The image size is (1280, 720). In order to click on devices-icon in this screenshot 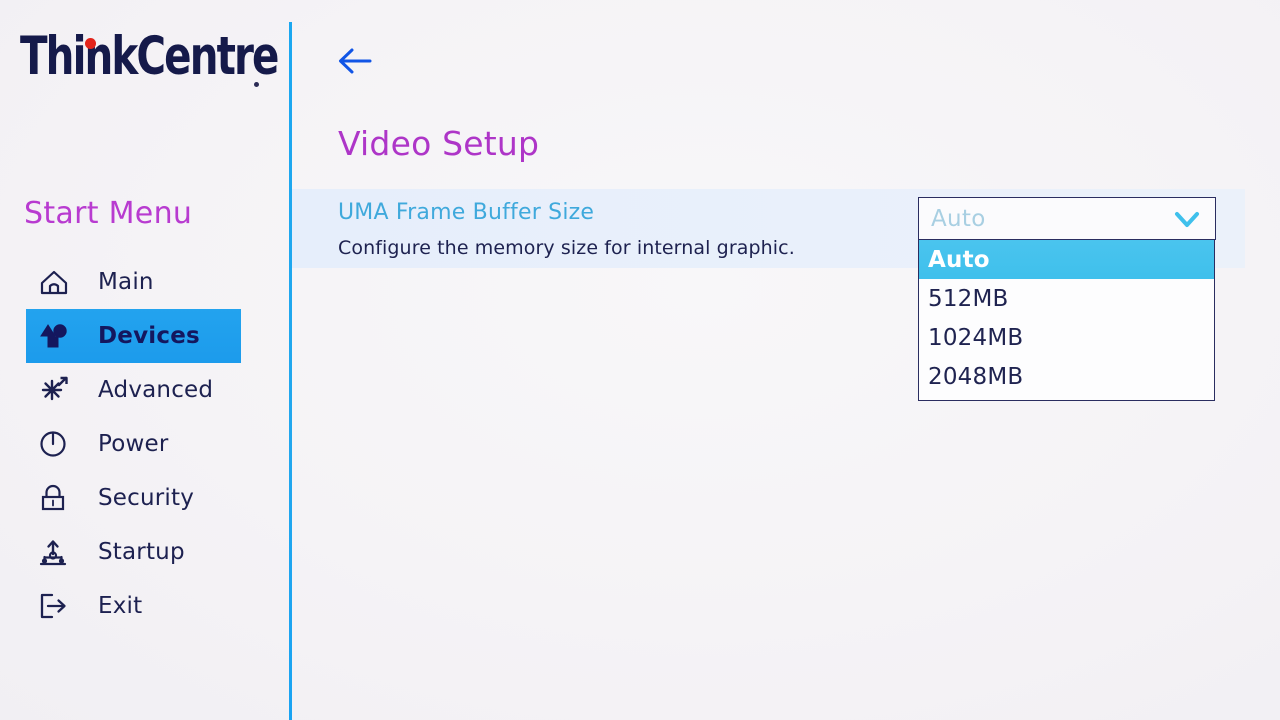, I will do `click(57, 336)`.